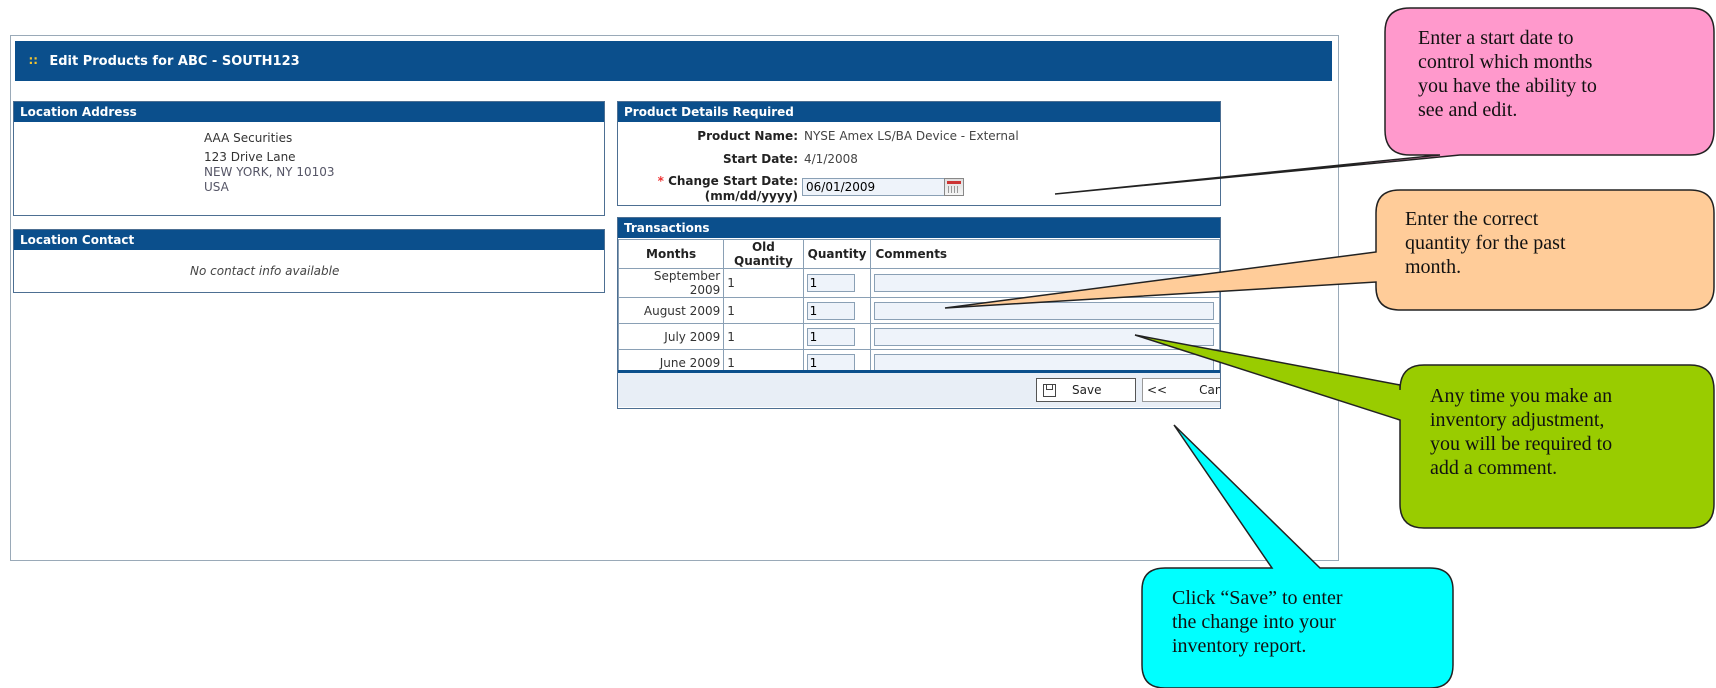 This screenshot has height=688, width=1716. Describe the element at coordinates (1505, 62) in the screenshot. I see `callout-line: control which months` at that location.